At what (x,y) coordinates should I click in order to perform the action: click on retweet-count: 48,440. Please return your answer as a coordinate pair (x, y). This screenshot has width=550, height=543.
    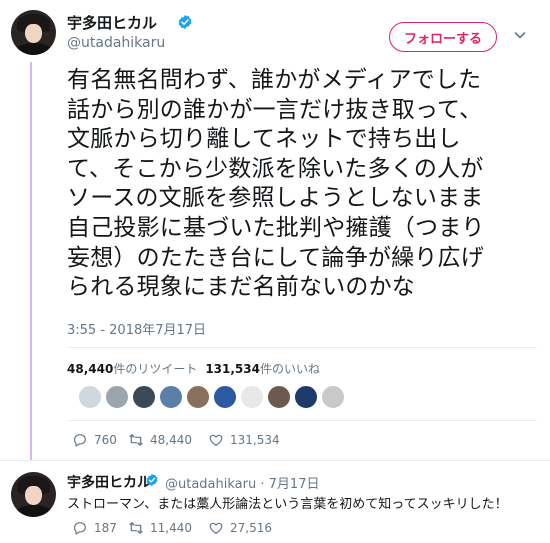
    Looking at the image, I should click on (171, 440).